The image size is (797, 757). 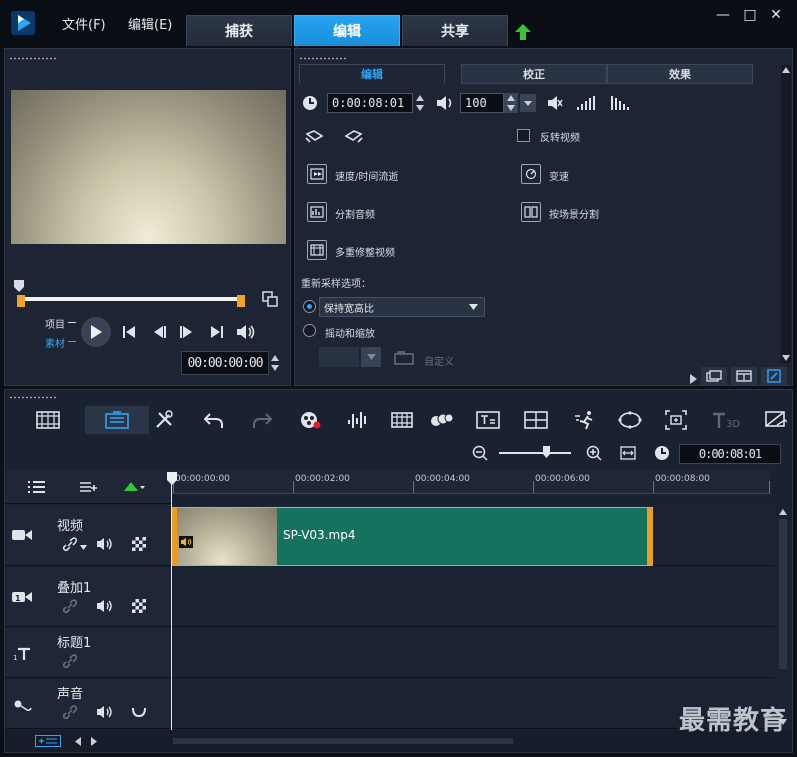 What do you see at coordinates (148, 167) in the screenshot?
I see `preview-screen` at bounding box center [148, 167].